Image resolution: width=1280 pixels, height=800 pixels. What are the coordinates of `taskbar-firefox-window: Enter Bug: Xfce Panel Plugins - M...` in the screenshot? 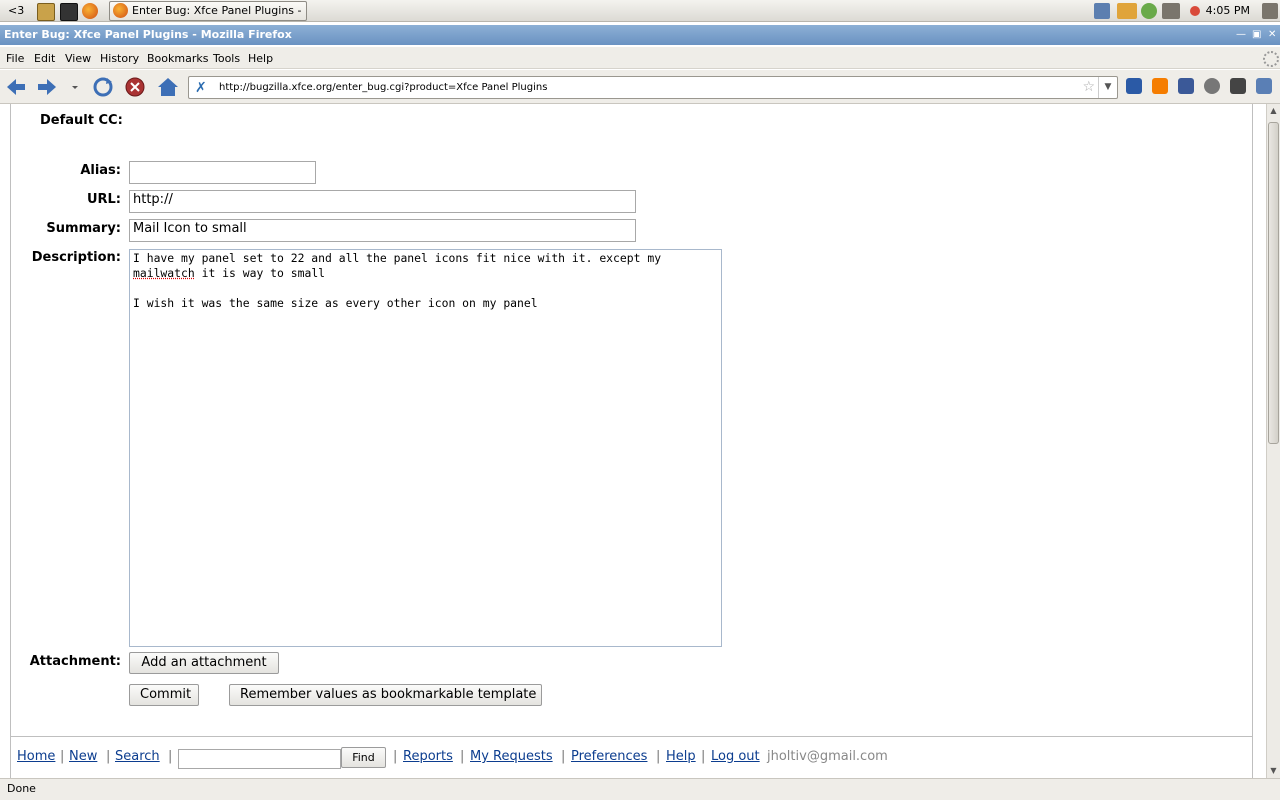 It's located at (208, 11).